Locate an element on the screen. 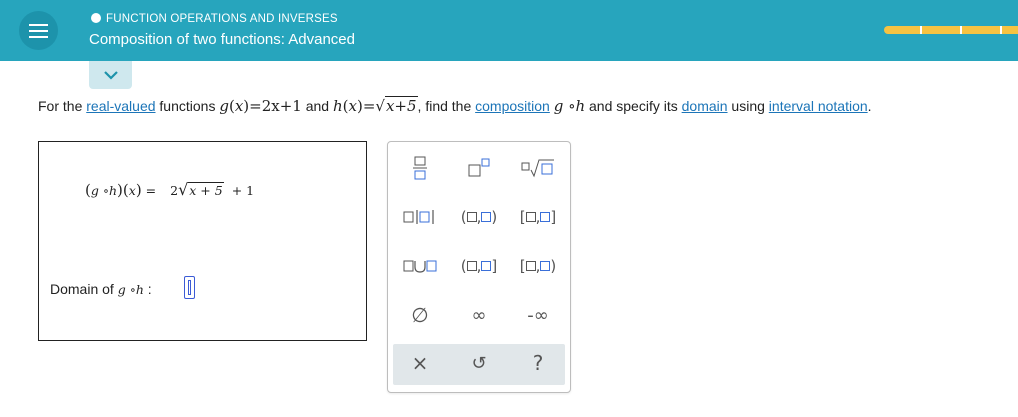 The height and width of the screenshot is (417, 1018). exponent-key is located at coordinates (479, 168).